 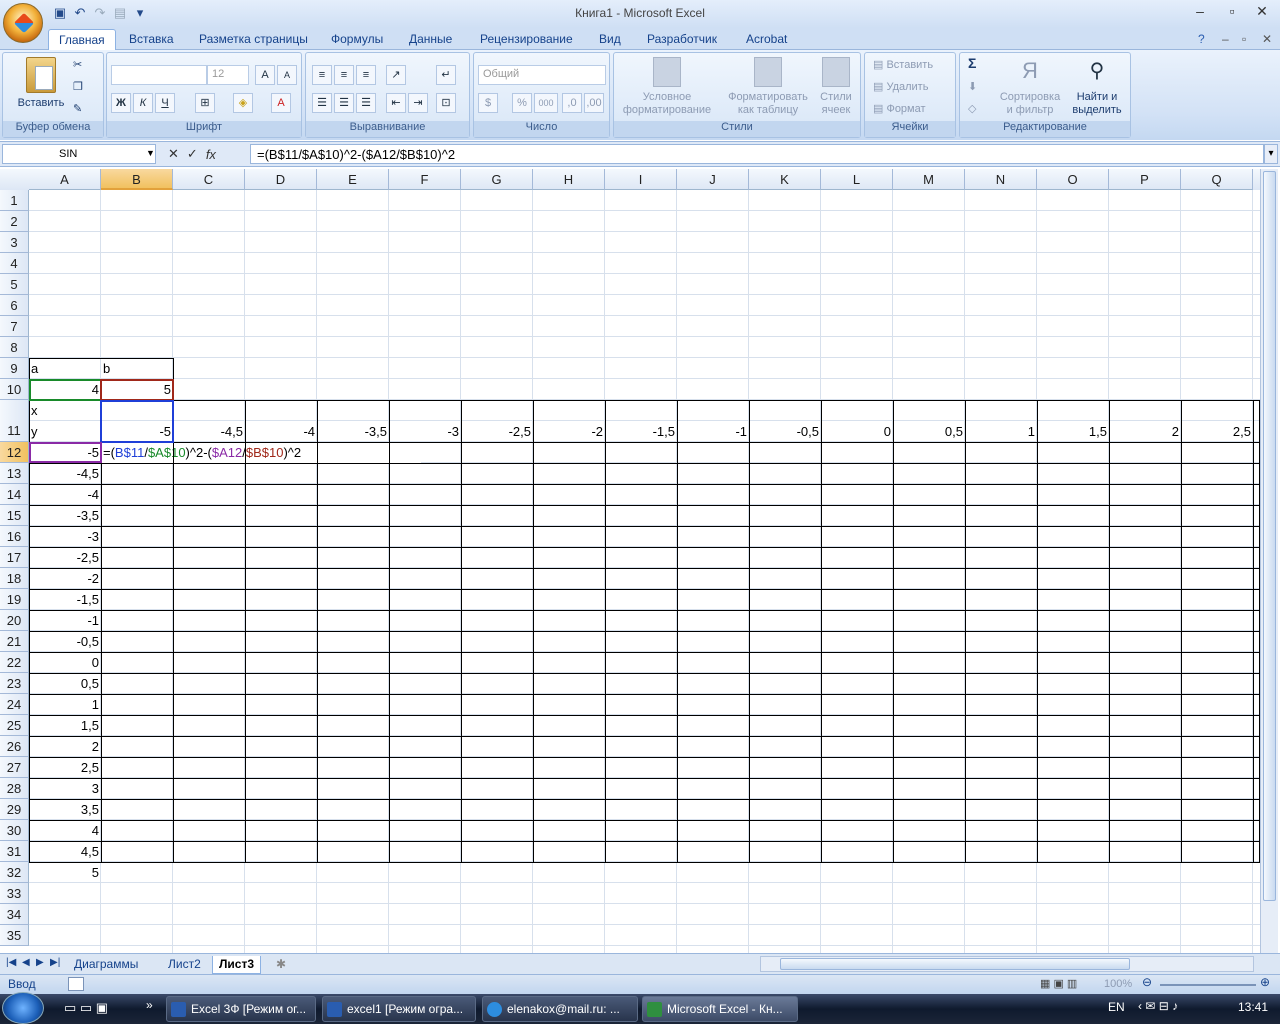 I want to click on grow-font-icon: A, so click(x=265, y=75).